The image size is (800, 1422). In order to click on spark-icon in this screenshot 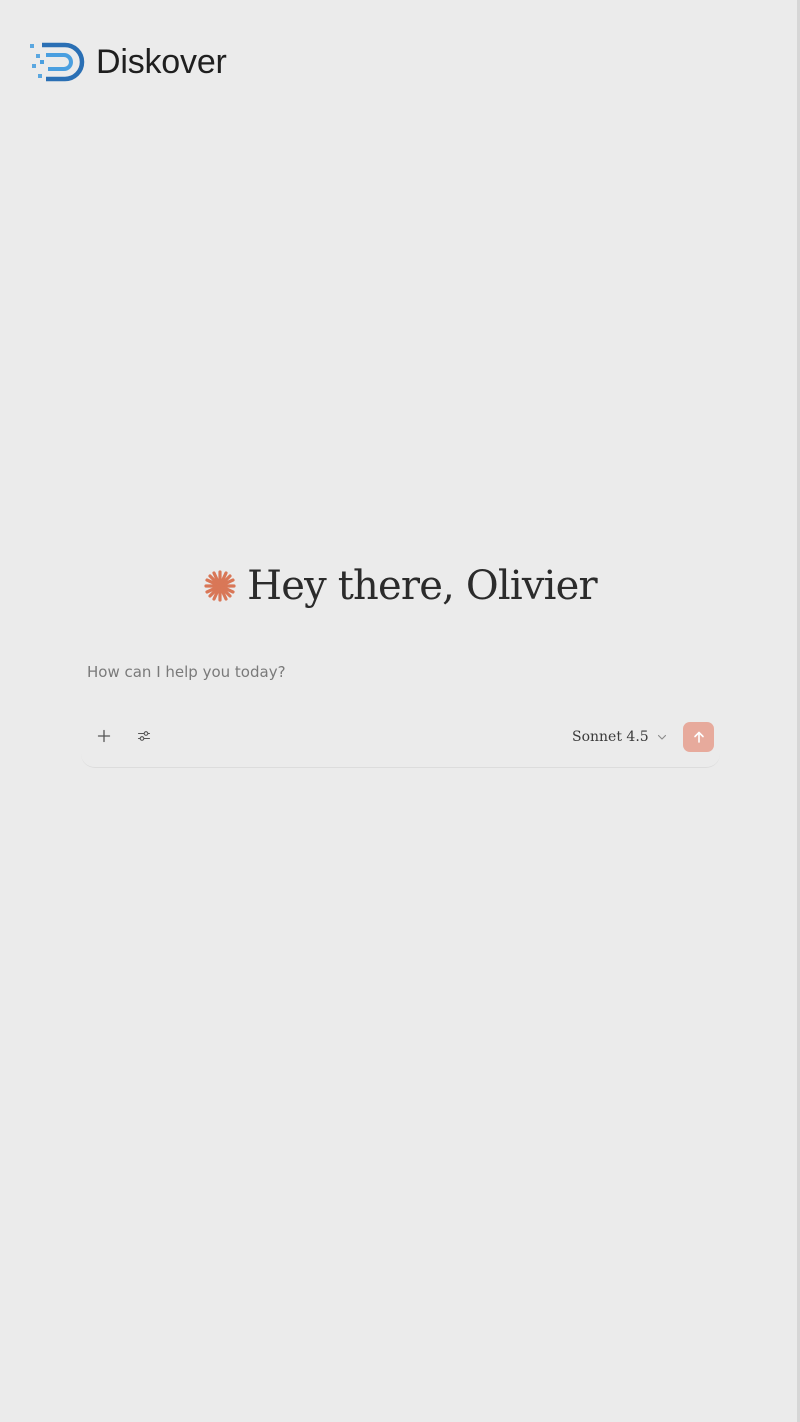, I will do `click(220, 586)`.